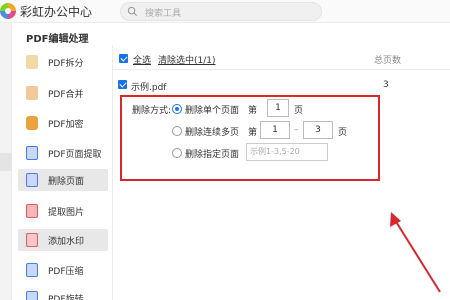 The height and width of the screenshot is (300, 450). Describe the element at coordinates (66, 297) in the screenshot. I see `sidebar-item-label: PDF旋转` at that location.